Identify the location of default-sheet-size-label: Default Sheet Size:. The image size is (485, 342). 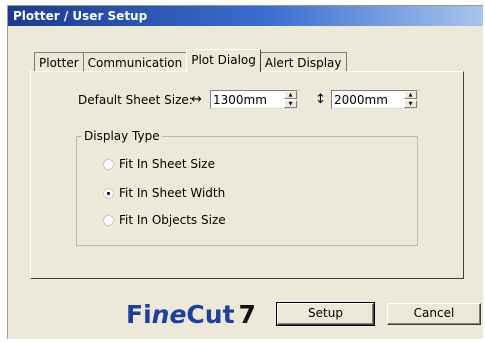
(135, 100).